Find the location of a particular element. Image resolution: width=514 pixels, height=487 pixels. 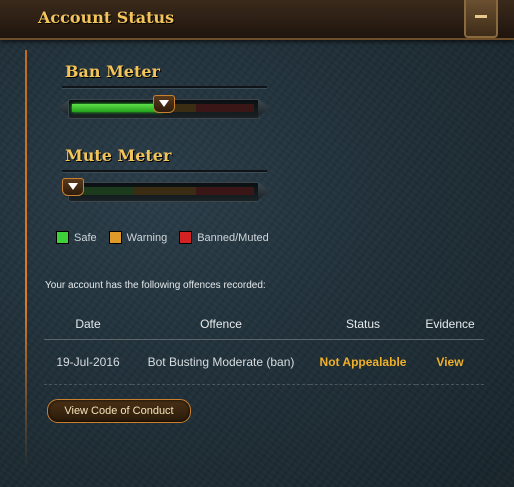

column-header-date: Date is located at coordinates (88, 324).